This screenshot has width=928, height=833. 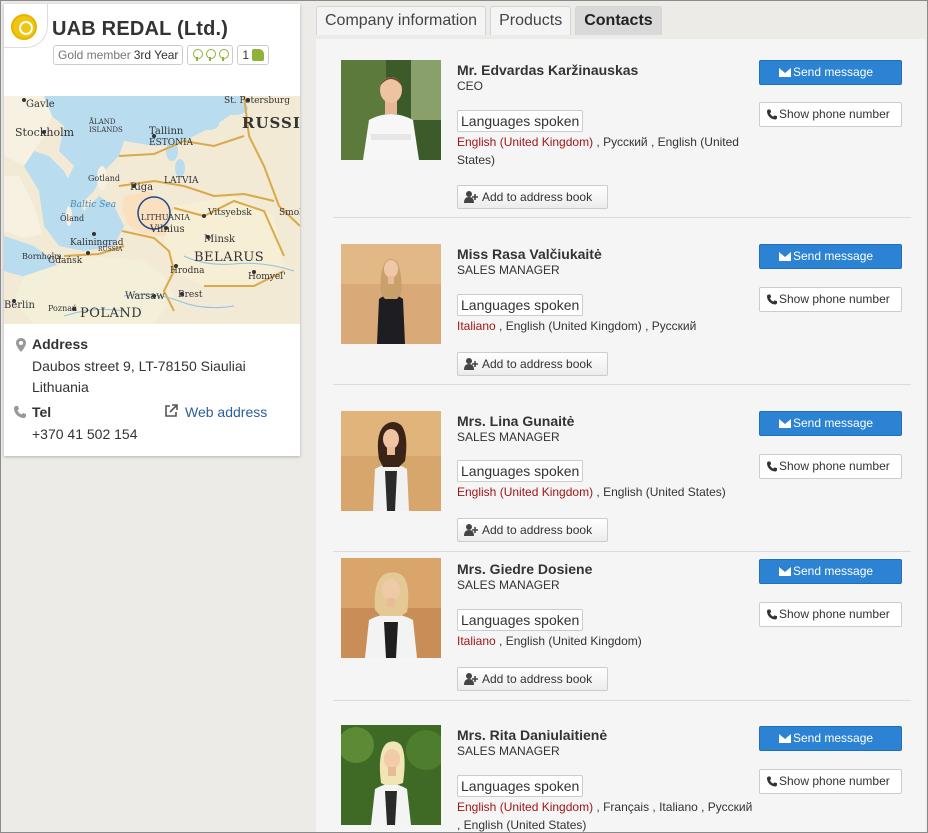 I want to click on map-label: Vitsyebsk, so click(x=230, y=213).